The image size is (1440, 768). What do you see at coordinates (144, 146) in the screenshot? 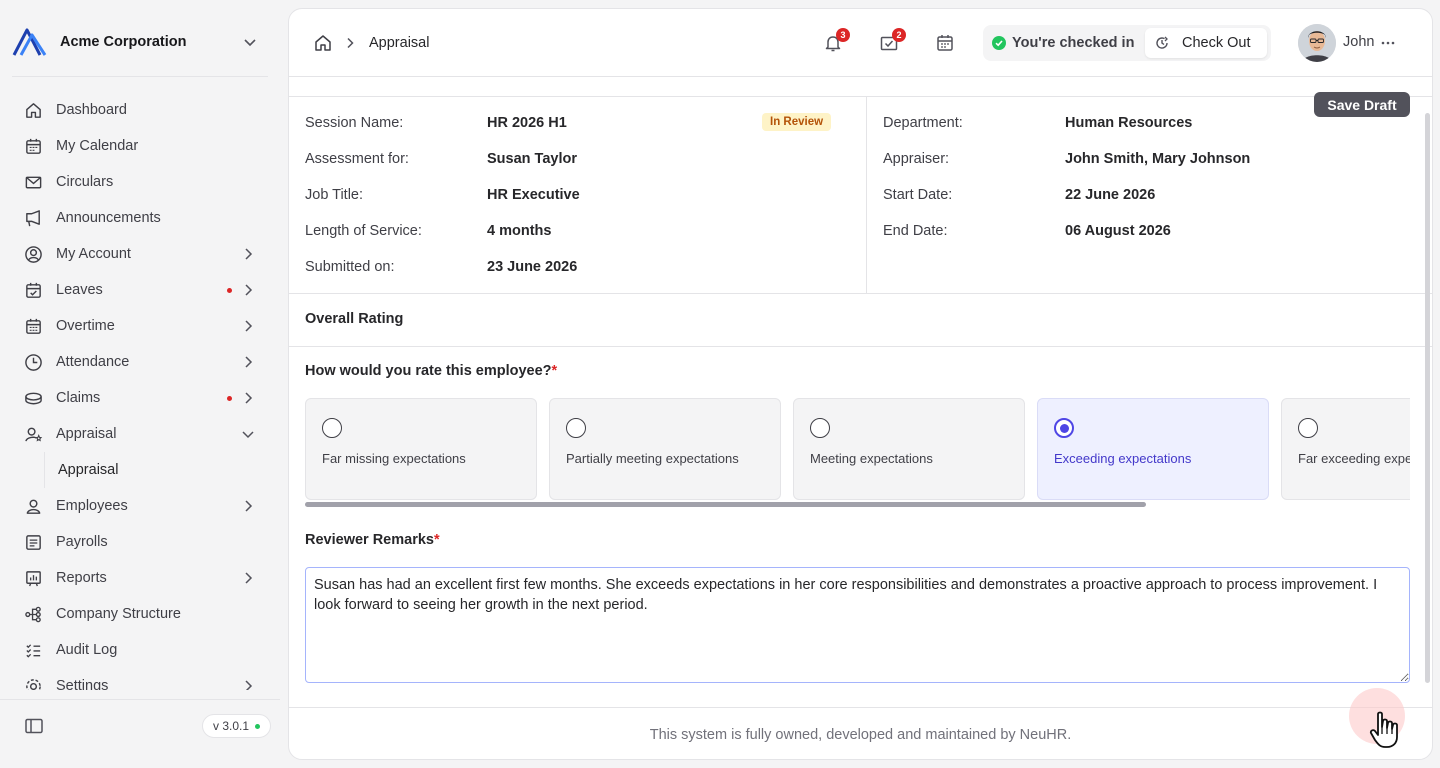
I see `nav-item-my-calendar: My Calendar` at bounding box center [144, 146].